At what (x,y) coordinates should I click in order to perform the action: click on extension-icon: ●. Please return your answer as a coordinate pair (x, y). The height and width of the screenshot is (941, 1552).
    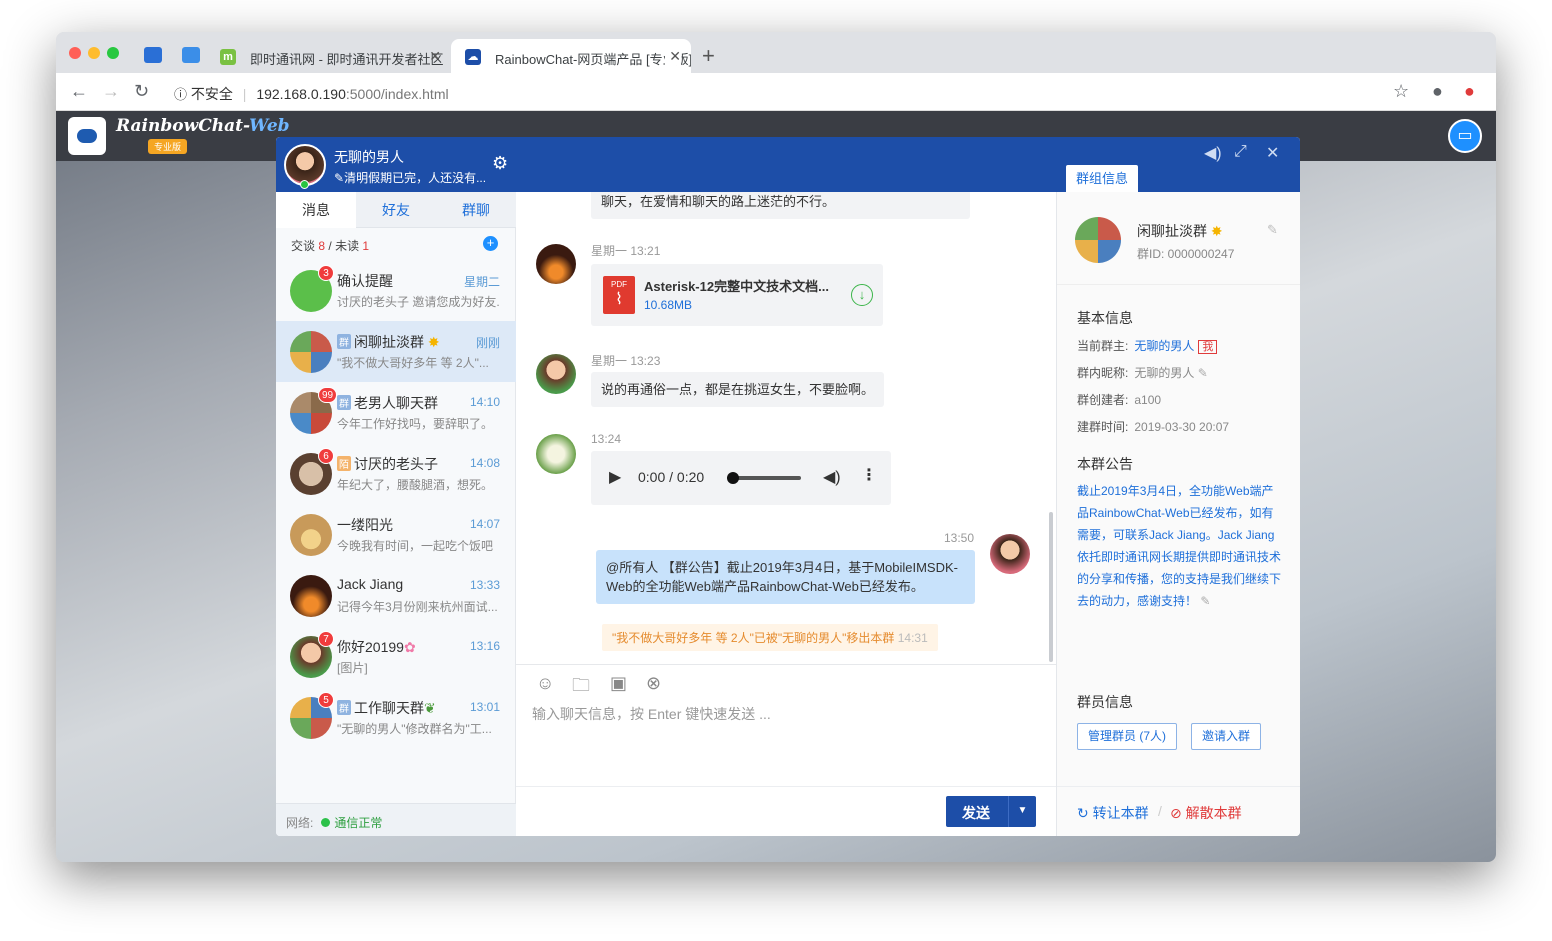
    Looking at the image, I should click on (1469, 91).